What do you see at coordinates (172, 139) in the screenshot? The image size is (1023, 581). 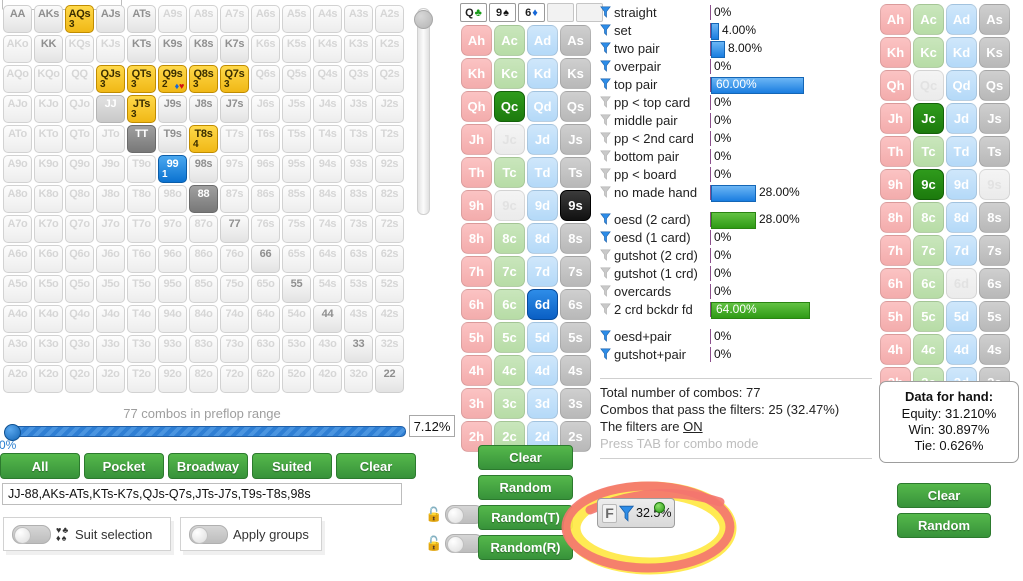 I see `matrix-cell: T9s` at bounding box center [172, 139].